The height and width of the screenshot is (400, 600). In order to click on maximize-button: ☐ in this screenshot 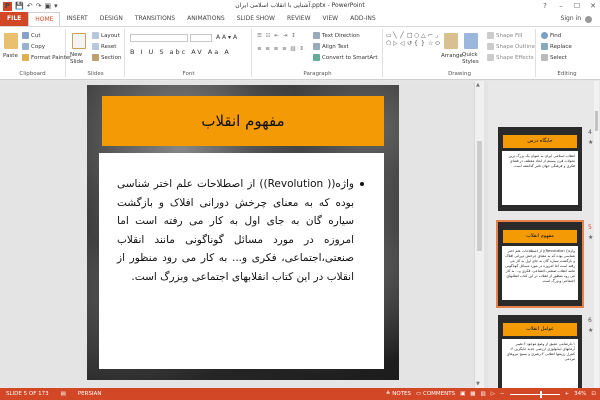, I will do `click(577, 6)`.